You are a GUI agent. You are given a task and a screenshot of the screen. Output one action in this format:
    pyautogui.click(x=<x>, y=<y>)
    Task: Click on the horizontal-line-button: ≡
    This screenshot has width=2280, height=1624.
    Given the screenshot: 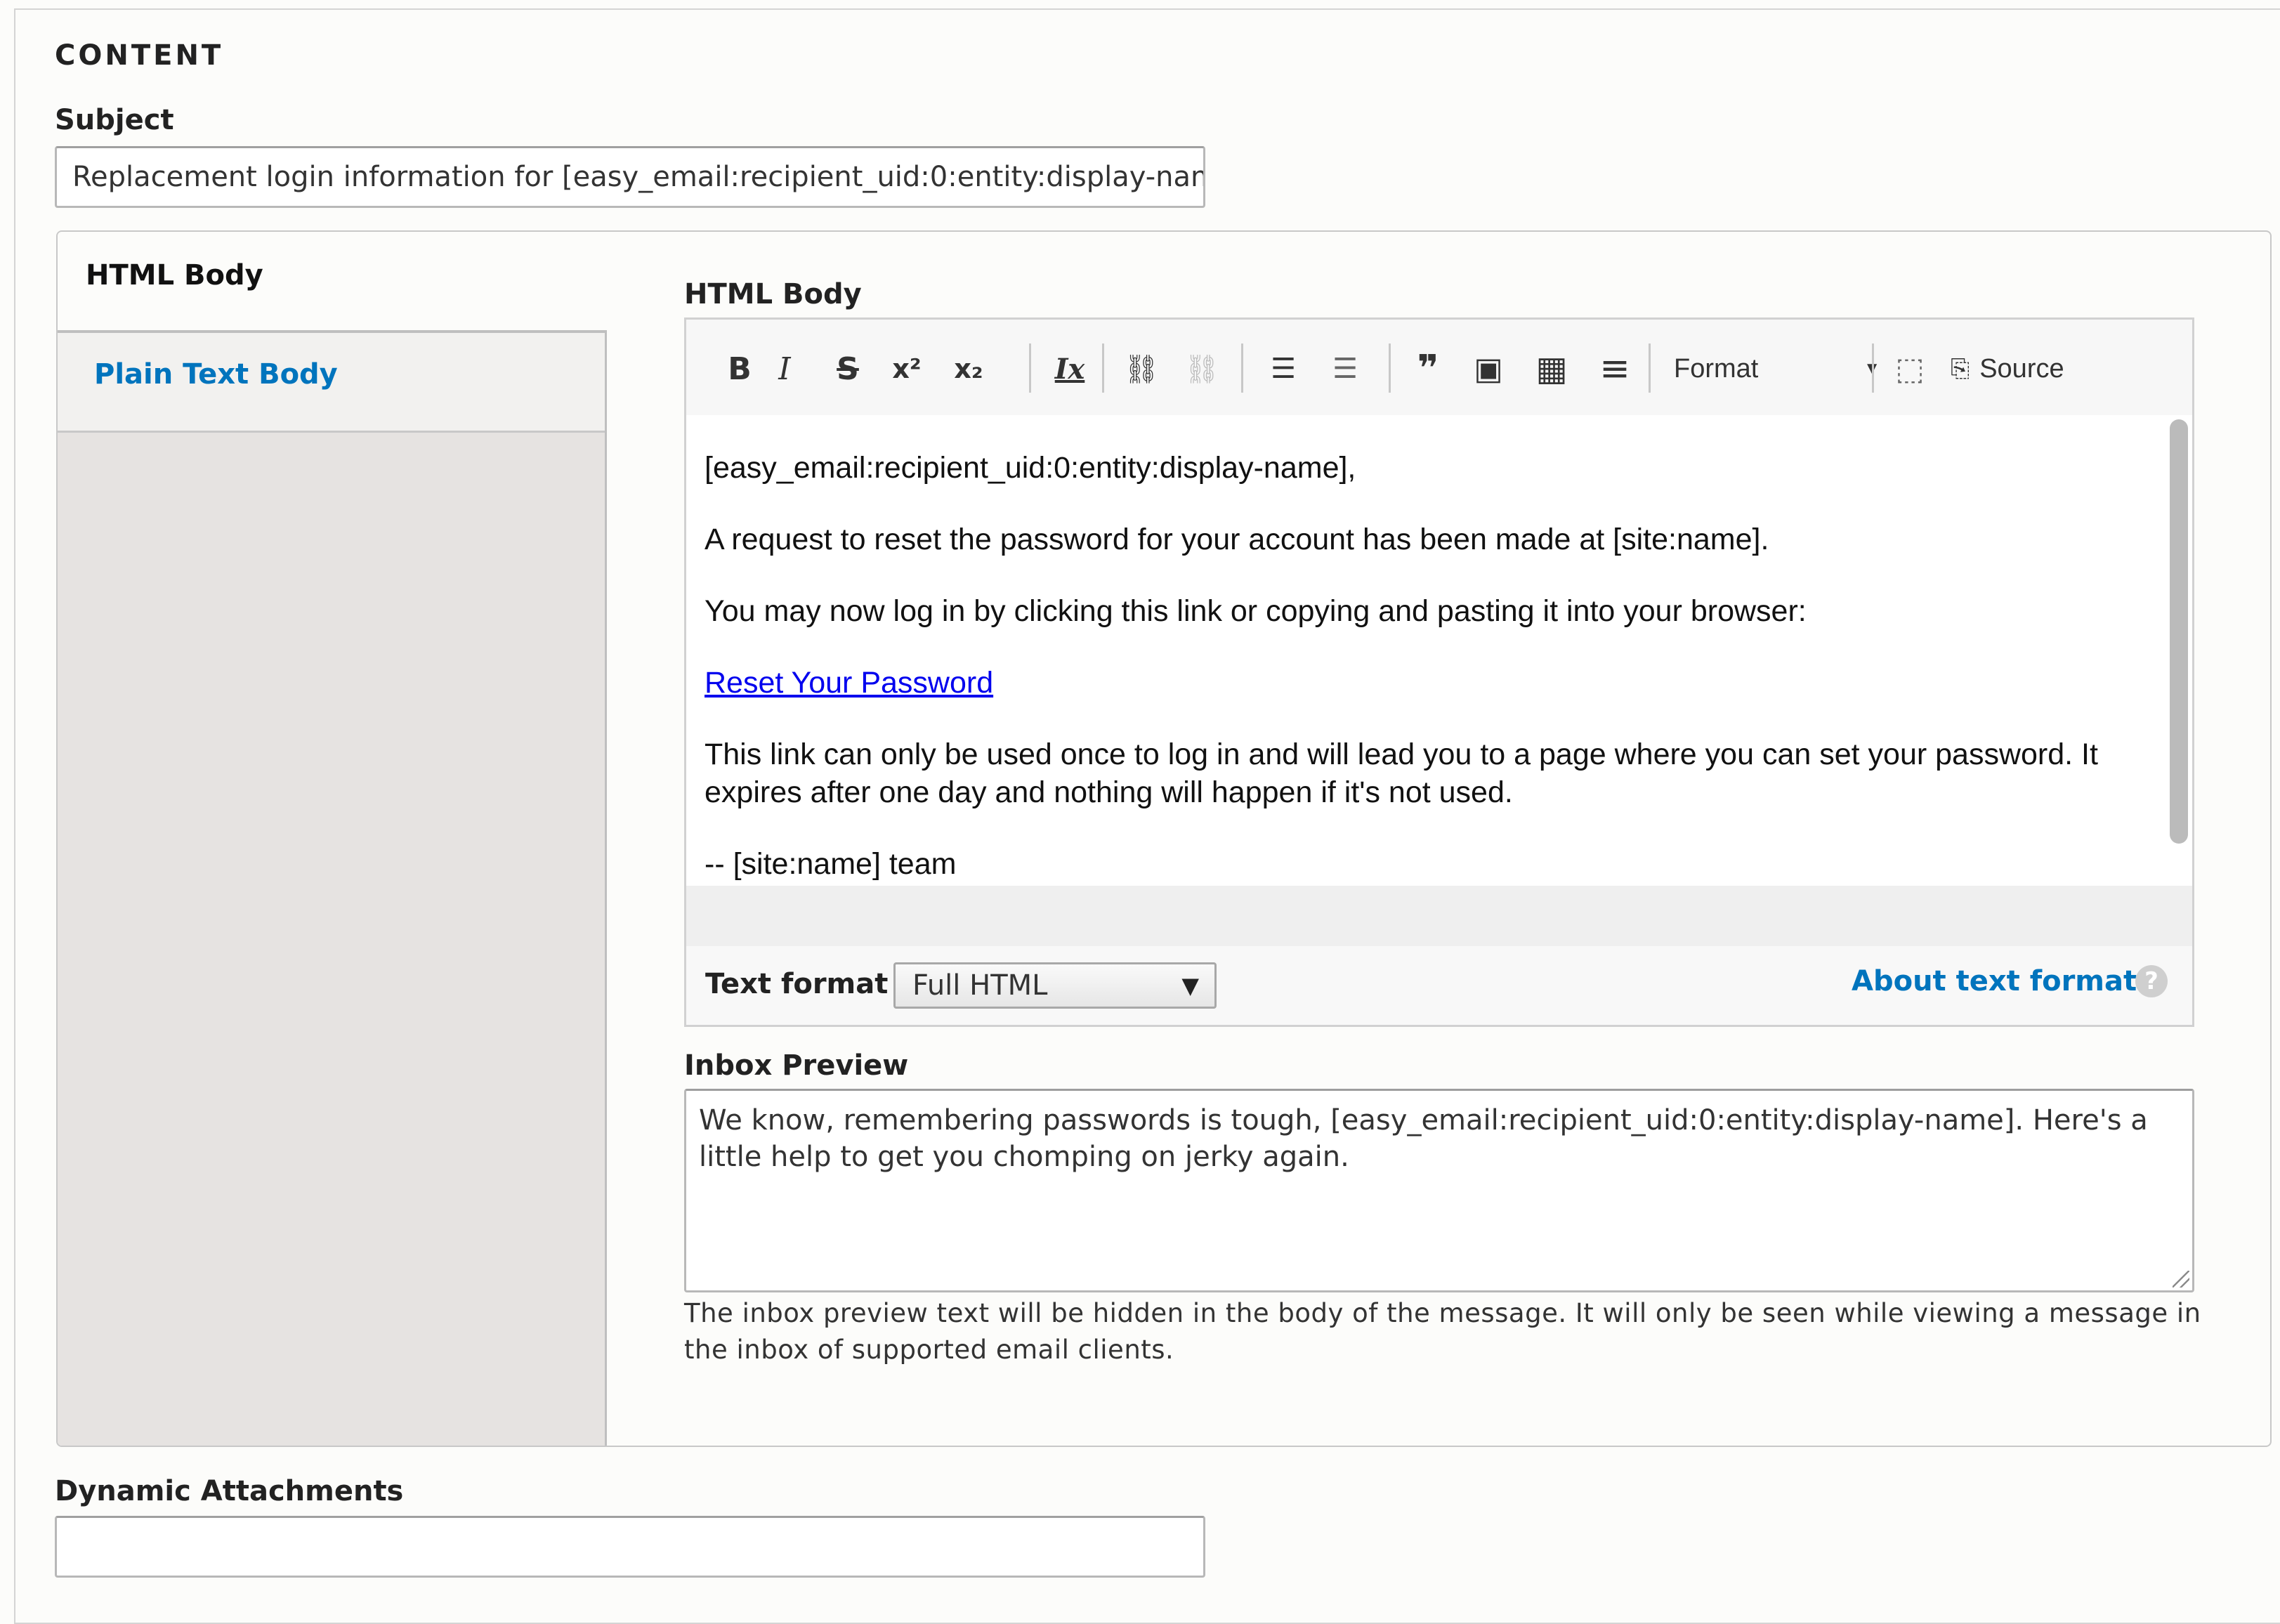 What is the action you would take?
    pyautogui.click(x=1615, y=368)
    